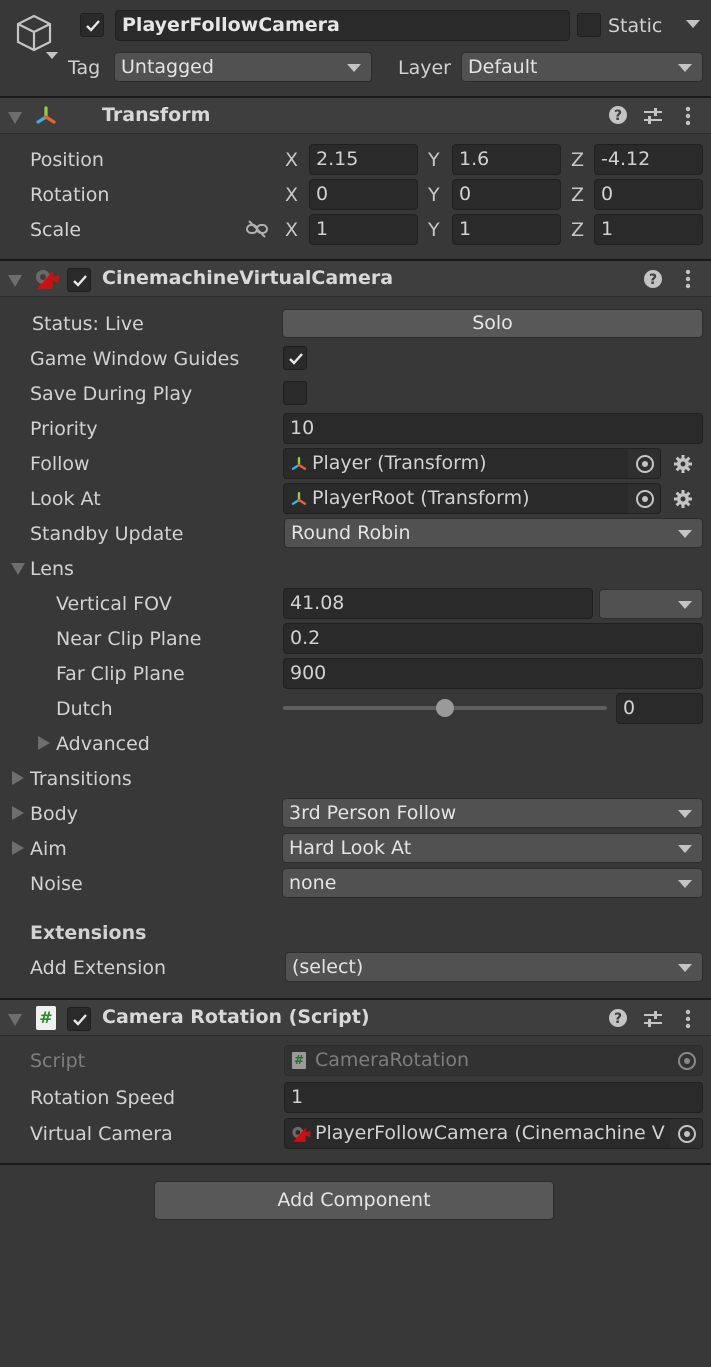 This screenshot has width=711, height=1367. I want to click on layer-dropdown: Default, so click(582, 67).